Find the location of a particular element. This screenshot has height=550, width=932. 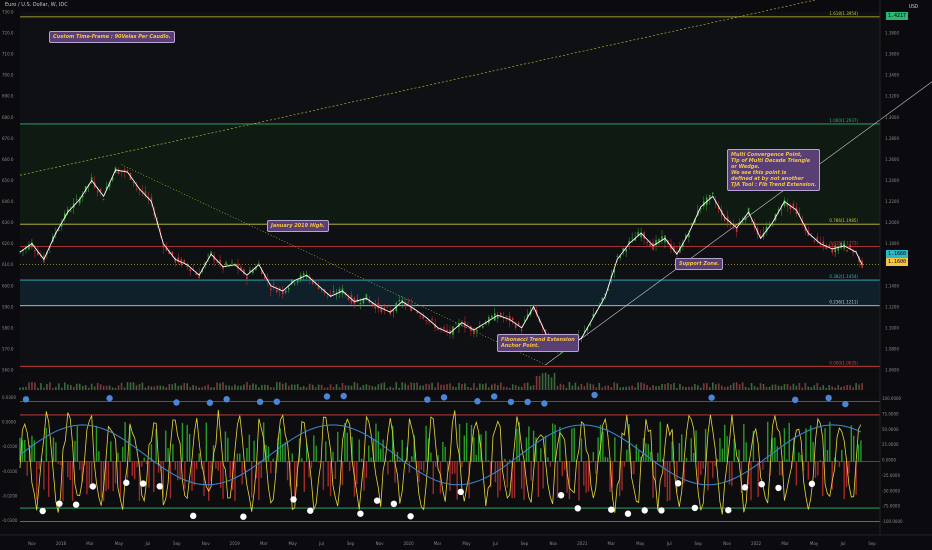

note-support-zone: Support Zone. is located at coordinates (699, 264).